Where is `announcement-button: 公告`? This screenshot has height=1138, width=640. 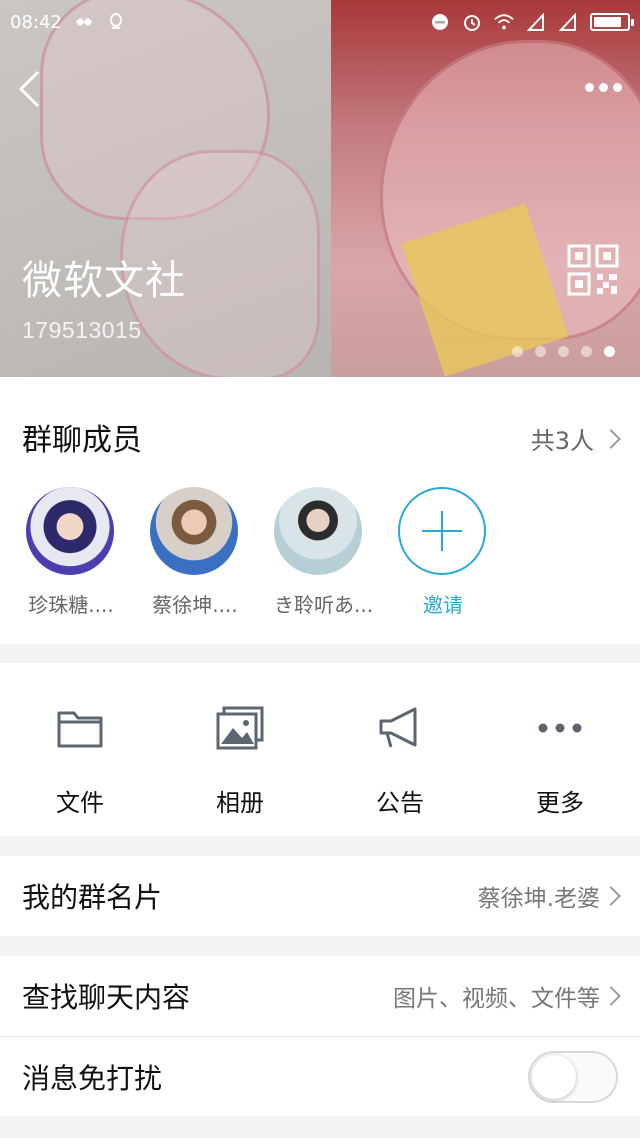
announcement-button: 公告 is located at coordinates (400, 749).